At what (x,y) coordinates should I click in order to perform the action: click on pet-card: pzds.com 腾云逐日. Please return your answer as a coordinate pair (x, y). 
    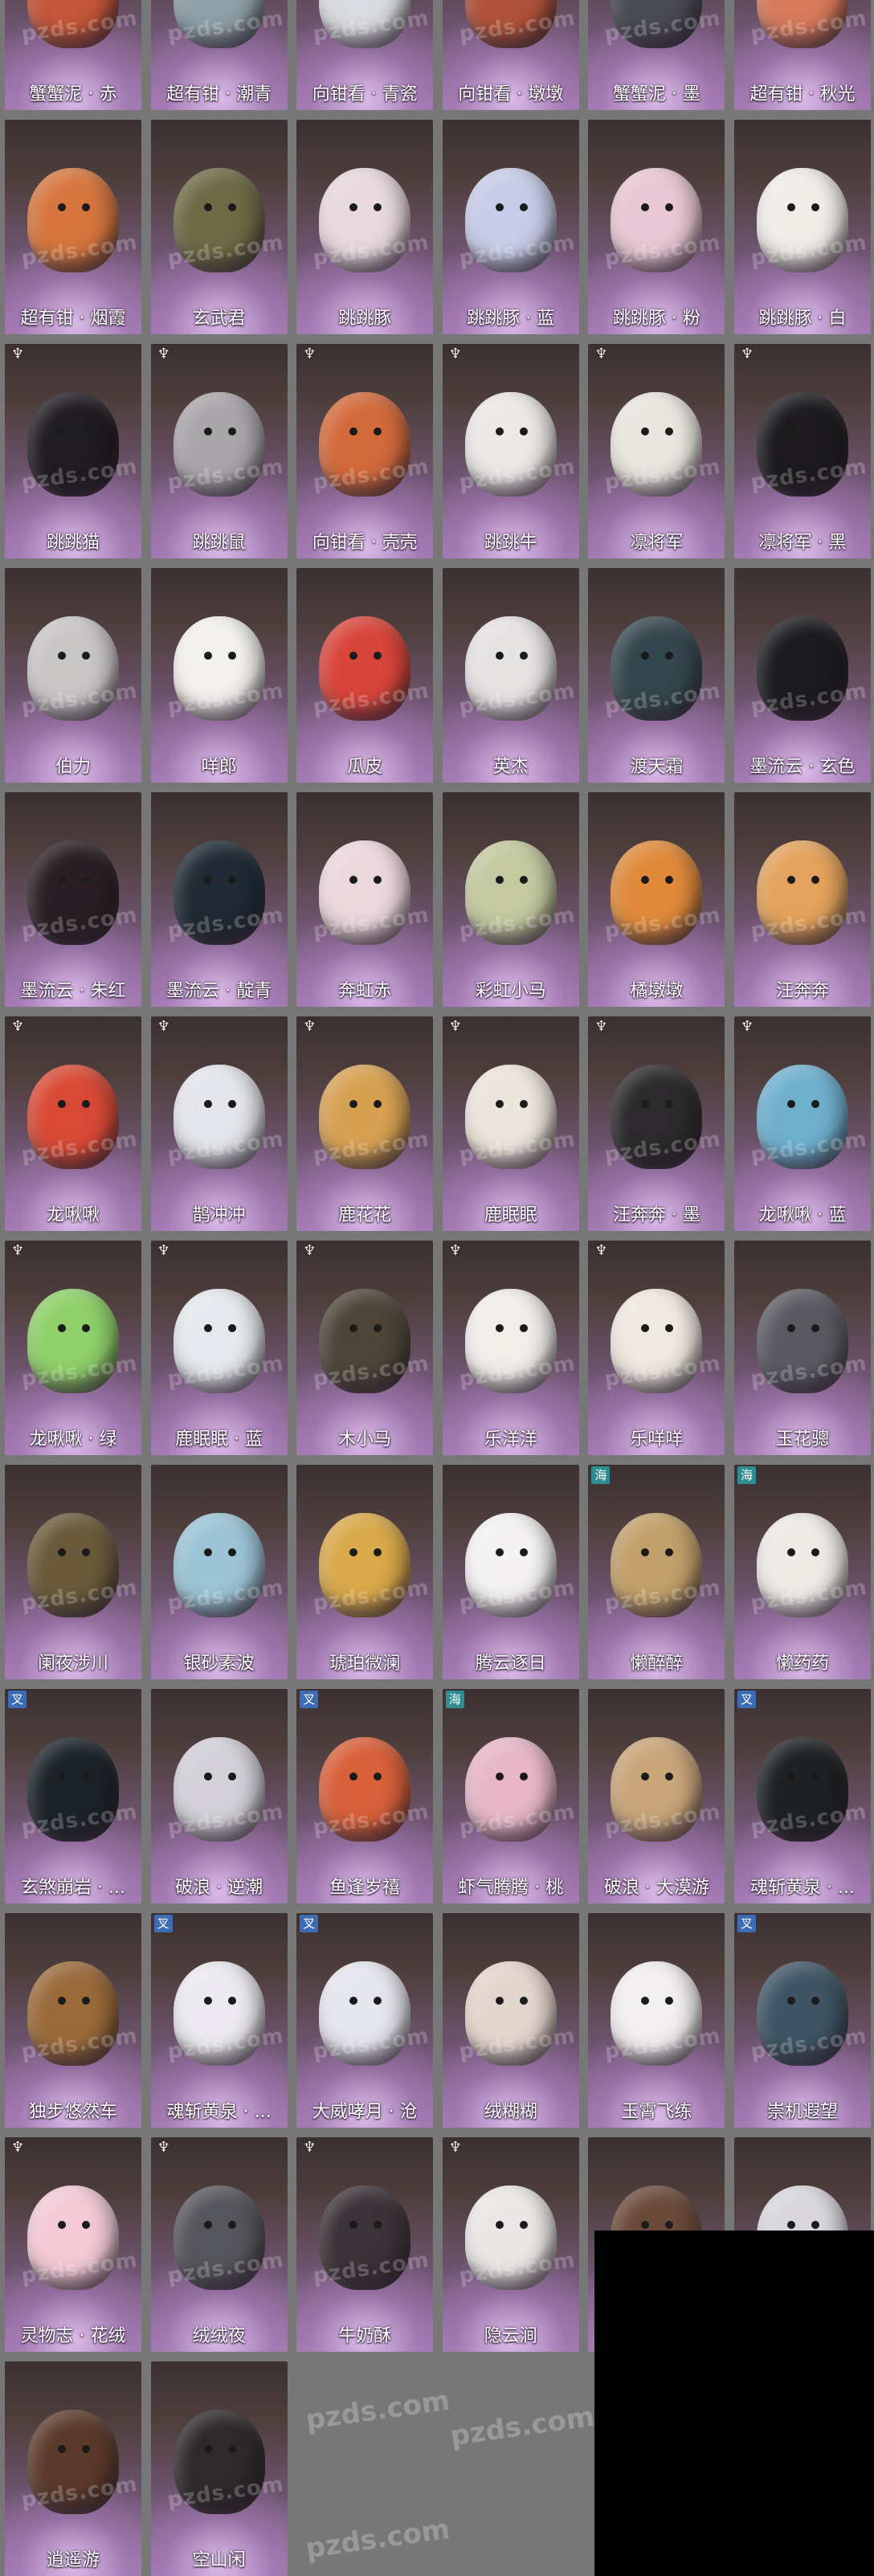
    Looking at the image, I should click on (510, 1572).